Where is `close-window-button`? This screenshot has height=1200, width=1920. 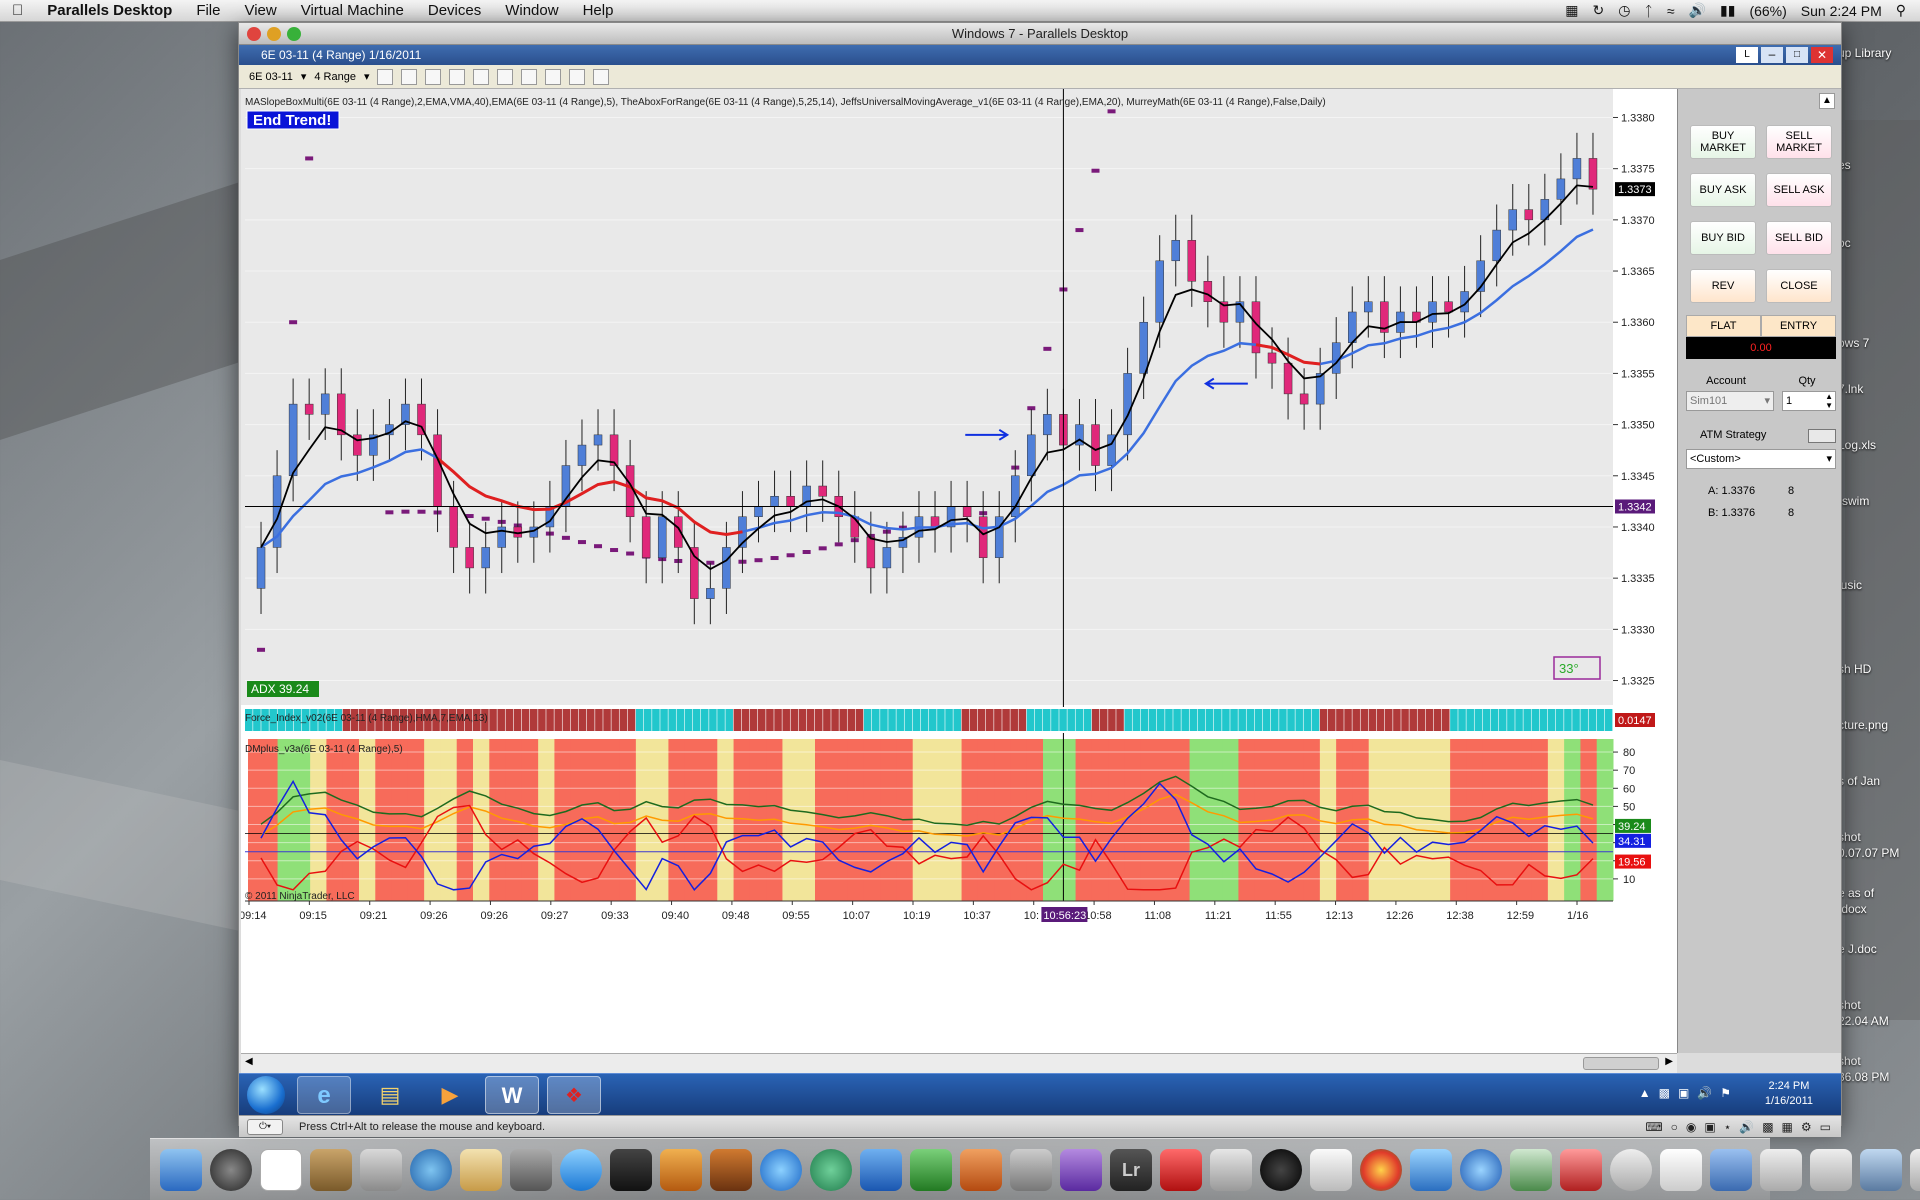 close-window-button is located at coordinates (254, 34).